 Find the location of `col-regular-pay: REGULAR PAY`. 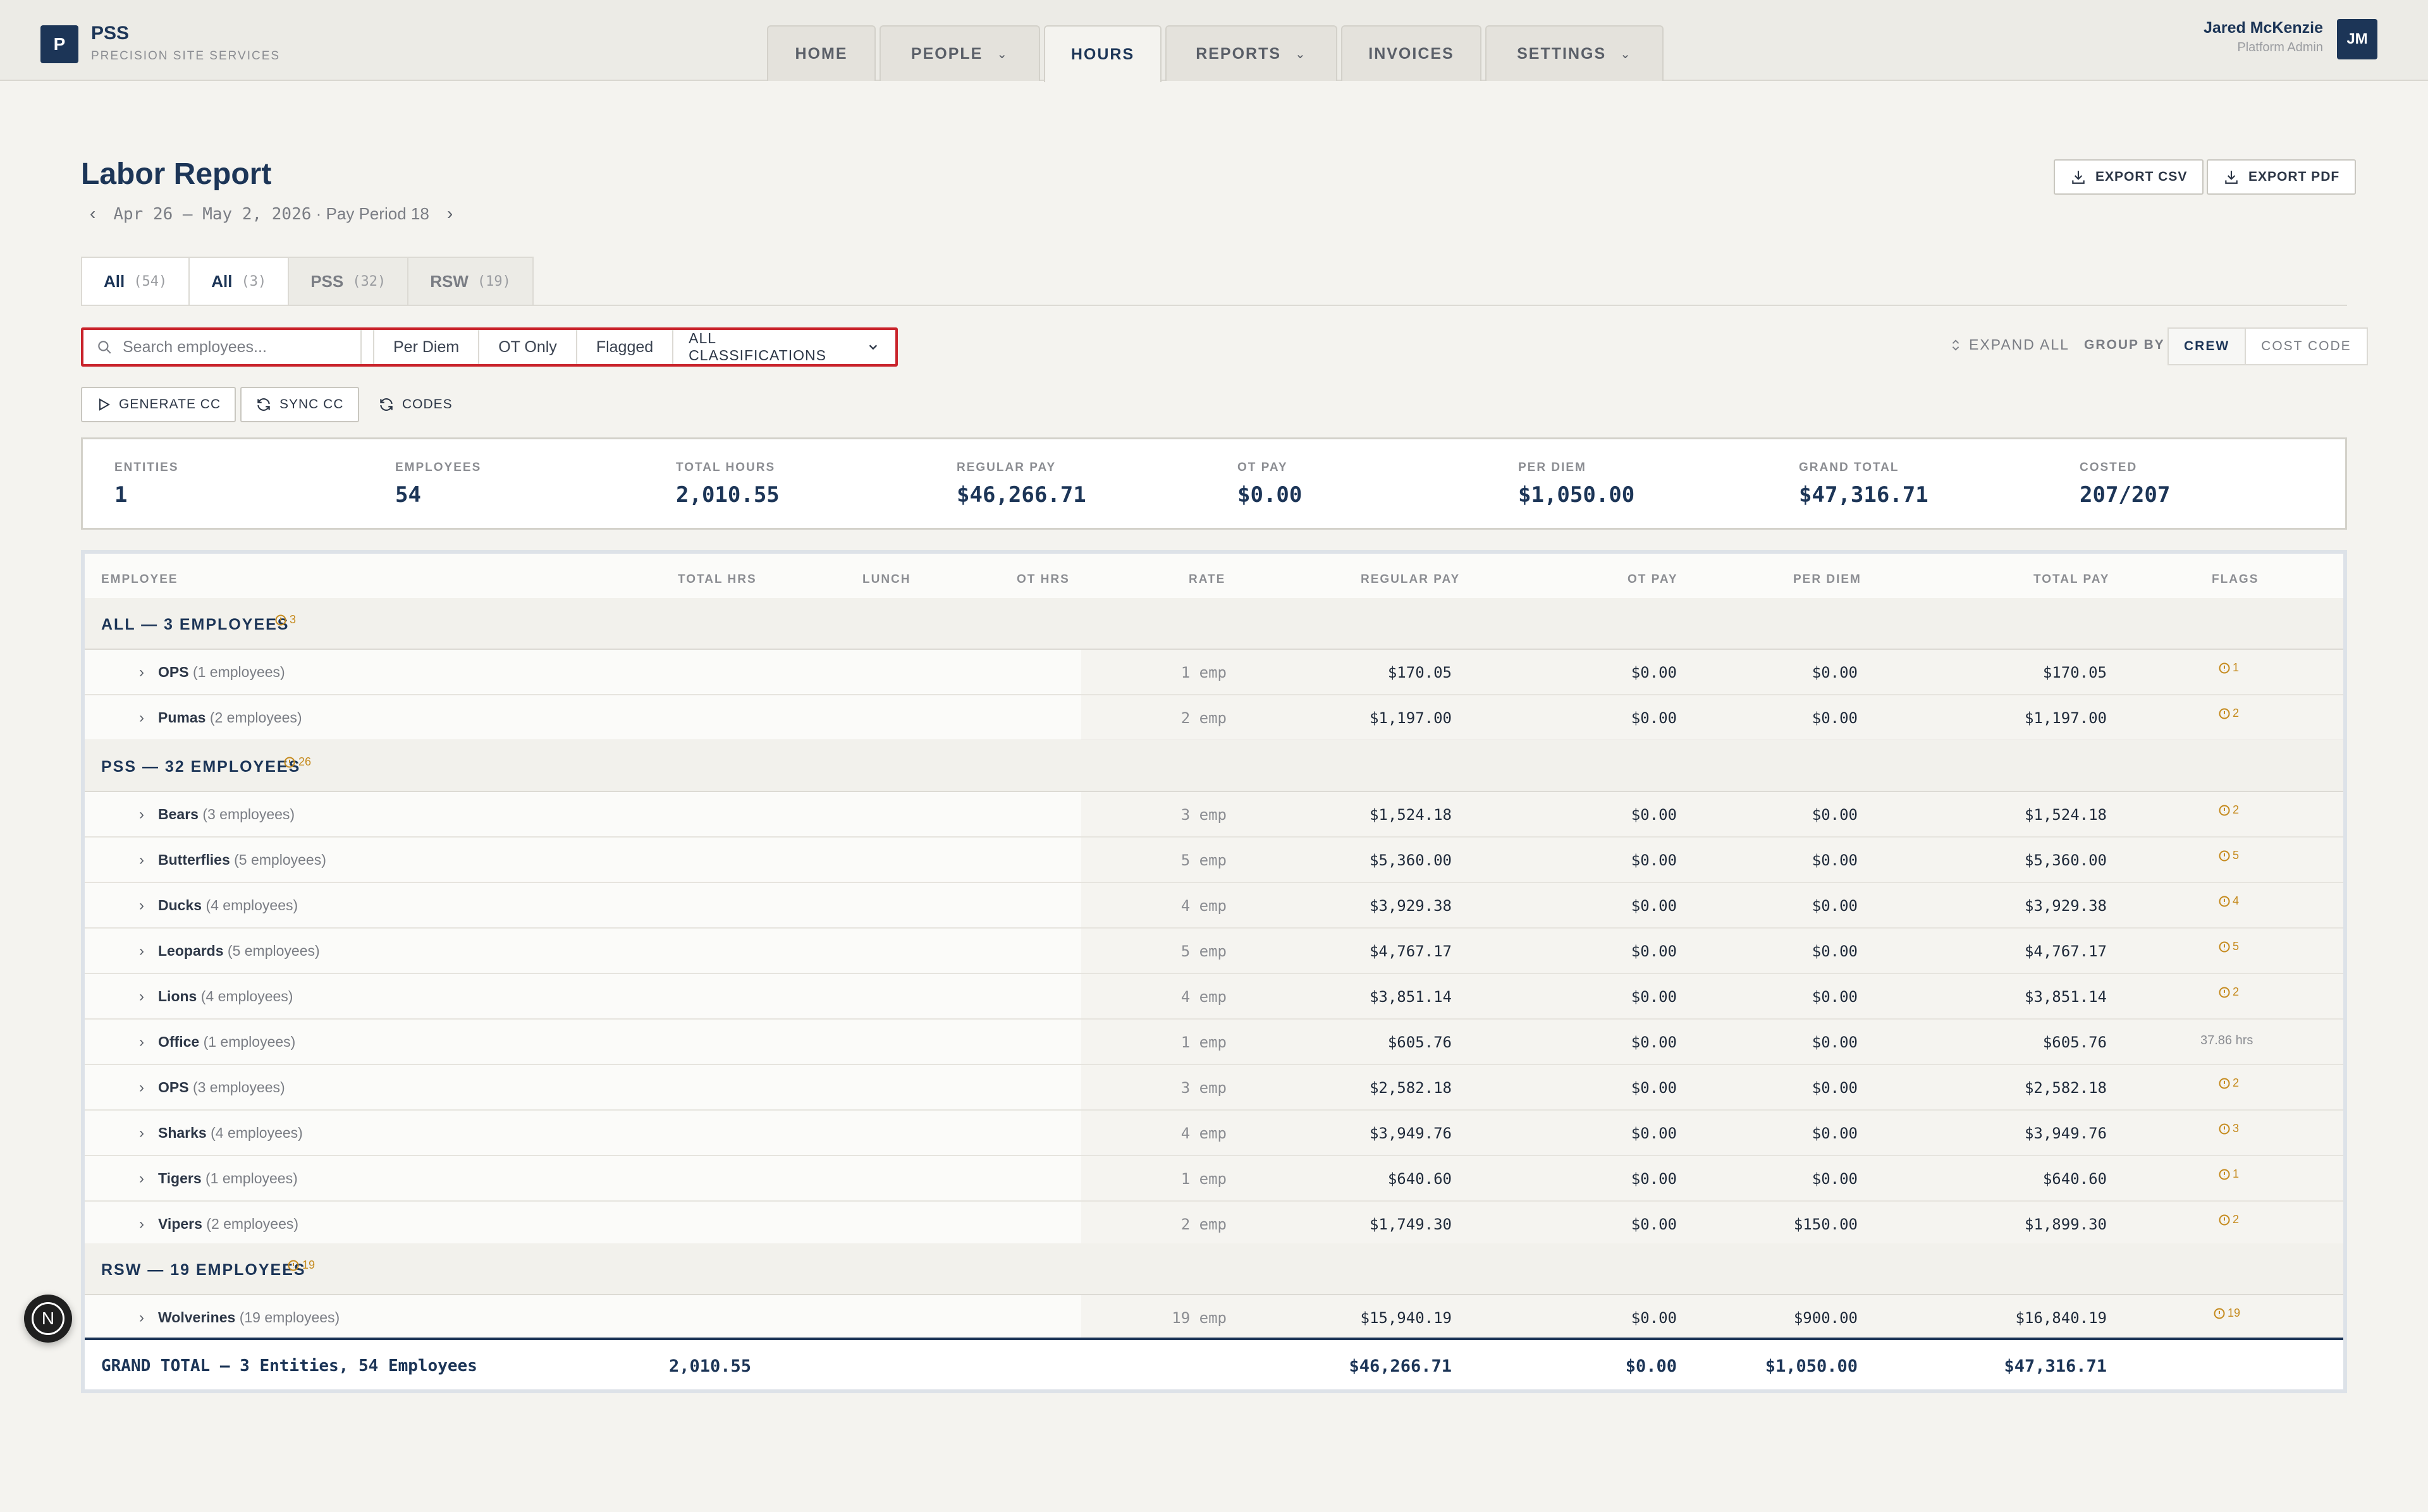

col-regular-pay: REGULAR PAY is located at coordinates (1411, 580).